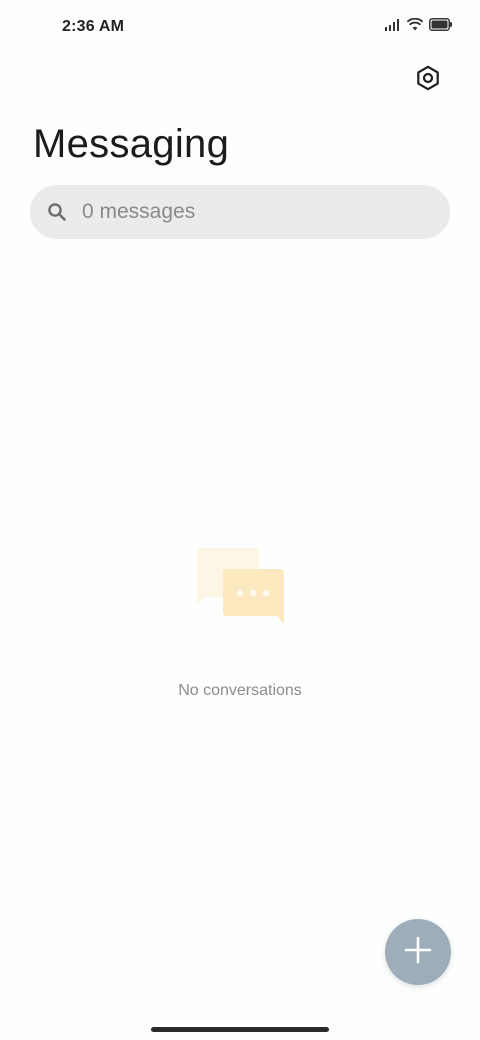 This screenshot has height=1040, width=480. What do you see at coordinates (241, 586) in the screenshot?
I see `chat-bubbles-icon` at bounding box center [241, 586].